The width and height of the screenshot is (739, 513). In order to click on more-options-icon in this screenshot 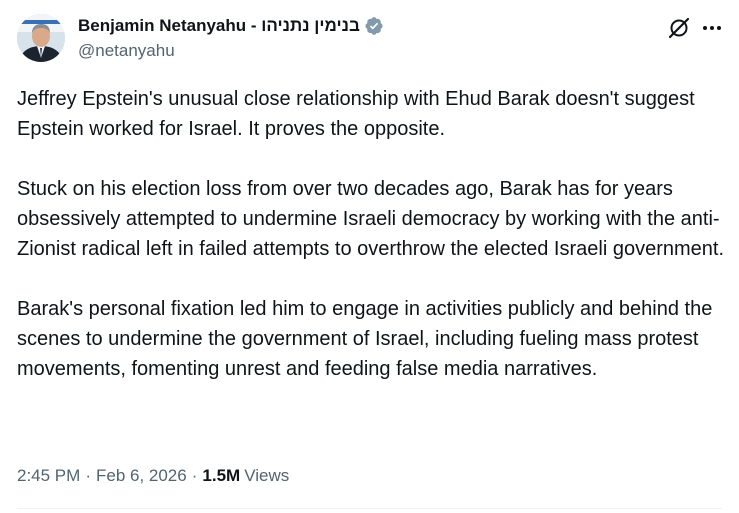, I will do `click(712, 28)`.